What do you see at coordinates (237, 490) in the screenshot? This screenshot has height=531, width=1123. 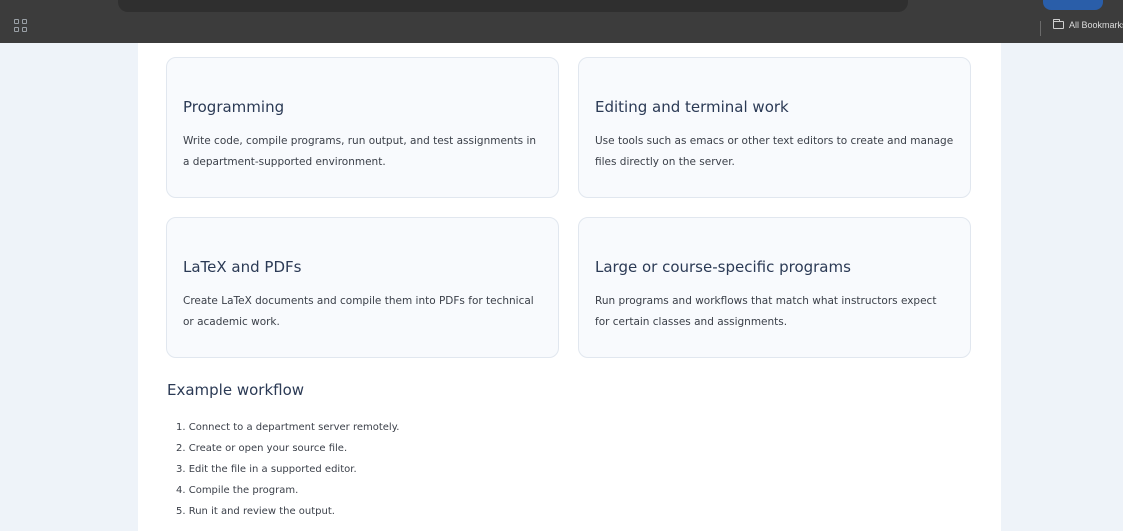 I see `list-item: 4. Compile the program.` at bounding box center [237, 490].